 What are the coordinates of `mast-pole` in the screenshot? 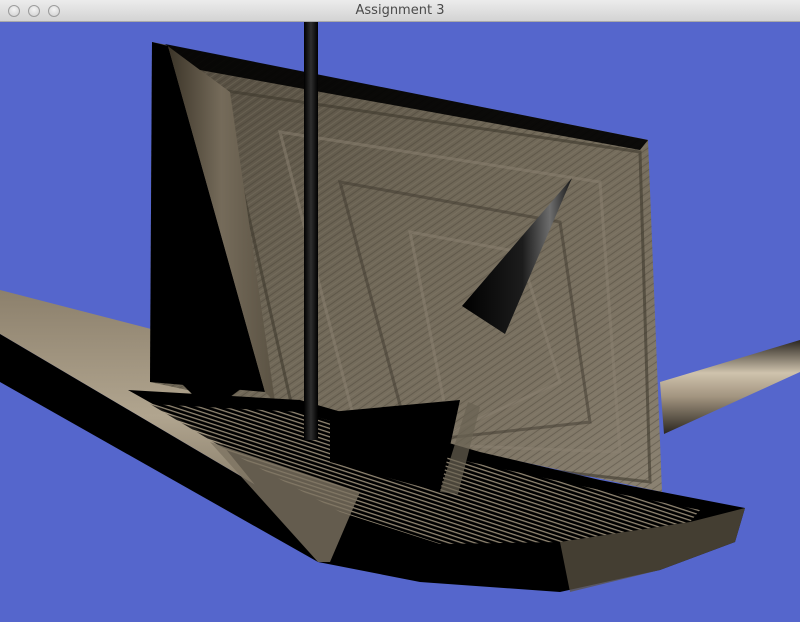 It's located at (311, 231).